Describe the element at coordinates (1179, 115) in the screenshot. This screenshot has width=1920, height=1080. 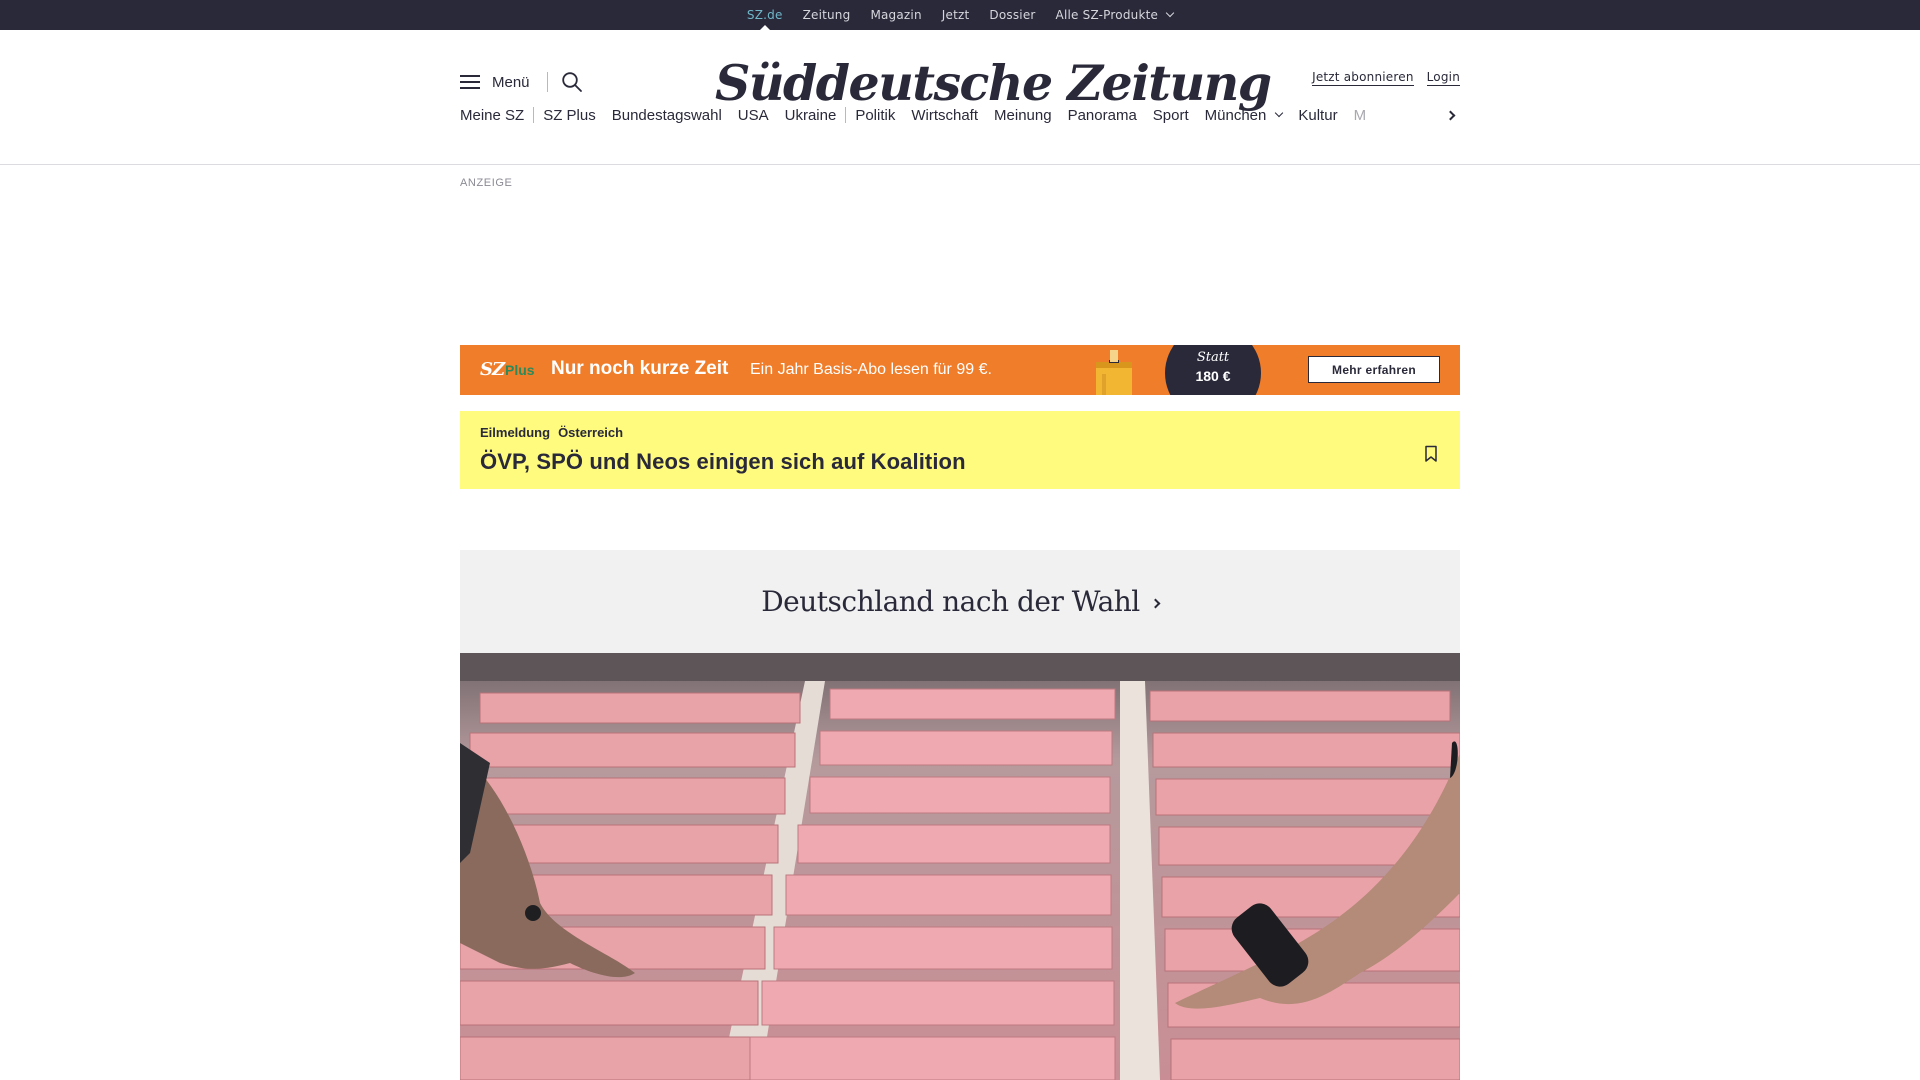
I see `nav-item-sport: Sport` at that location.